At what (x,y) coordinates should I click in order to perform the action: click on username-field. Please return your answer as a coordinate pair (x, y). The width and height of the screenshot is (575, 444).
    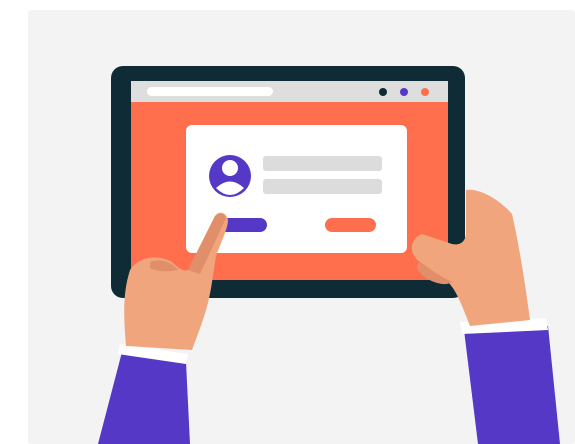
    Looking at the image, I should click on (322, 163).